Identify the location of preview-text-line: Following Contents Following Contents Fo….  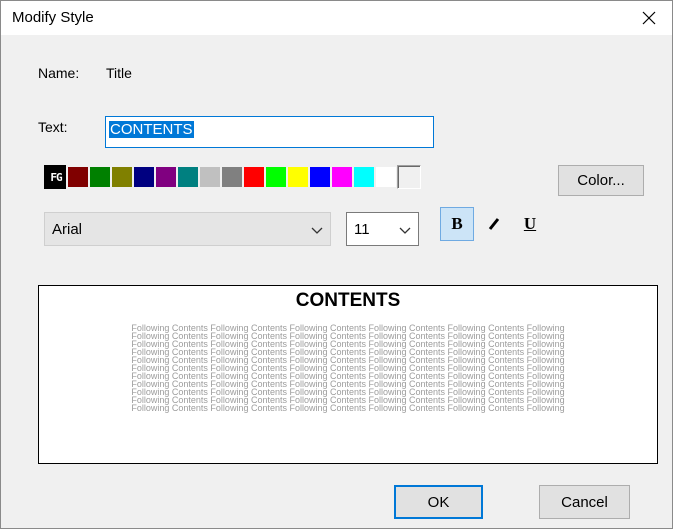
(348, 408).